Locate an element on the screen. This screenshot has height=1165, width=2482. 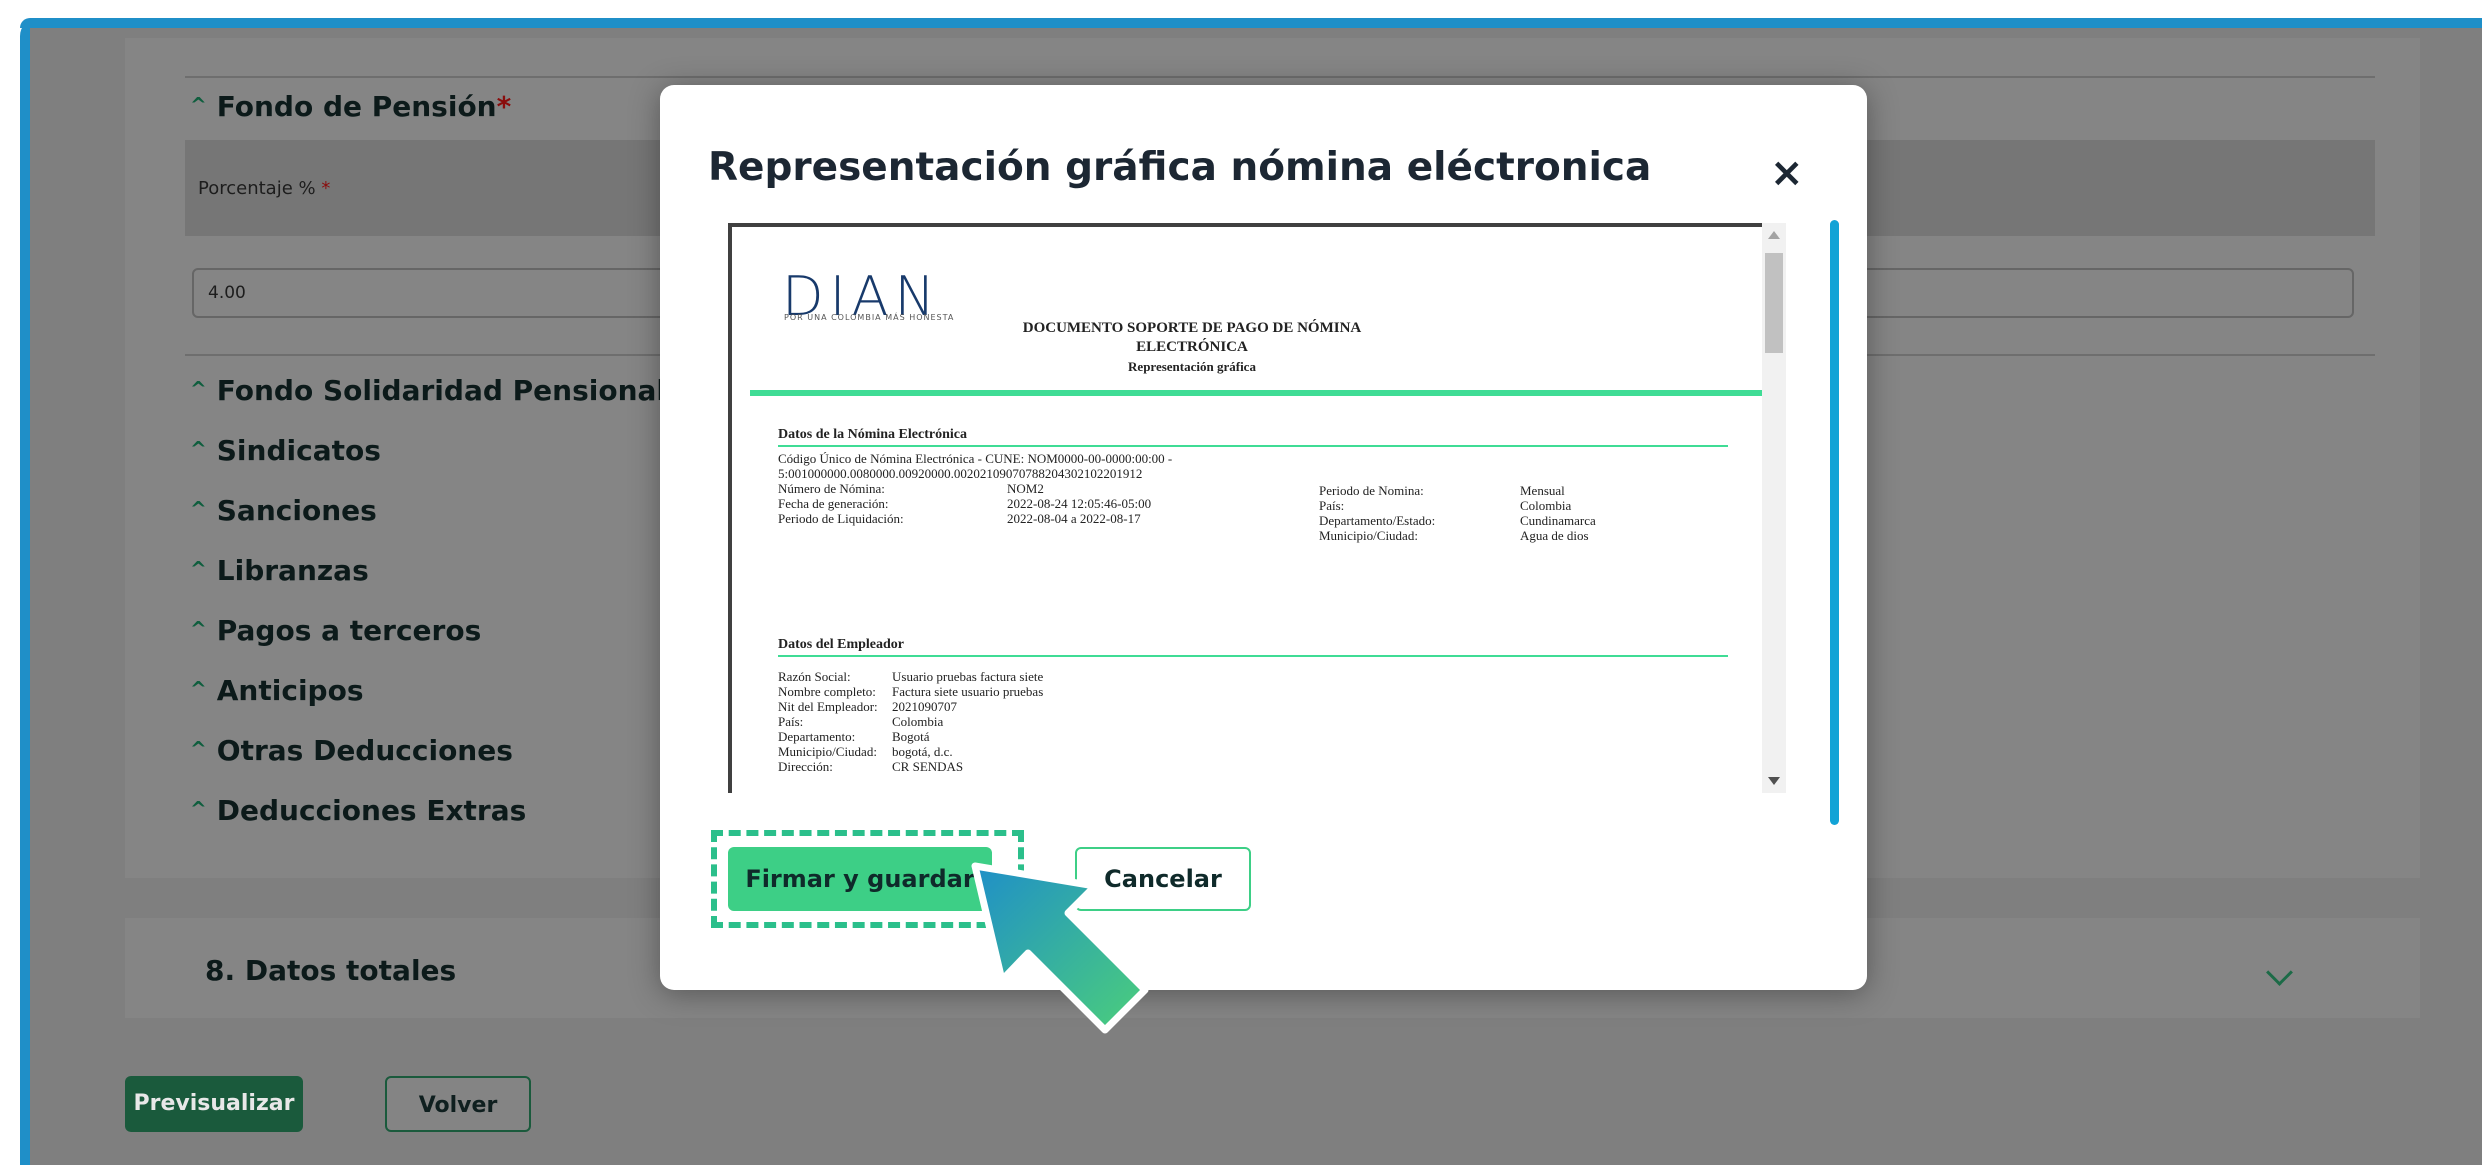
field-label: Departamento: is located at coordinates (817, 736).